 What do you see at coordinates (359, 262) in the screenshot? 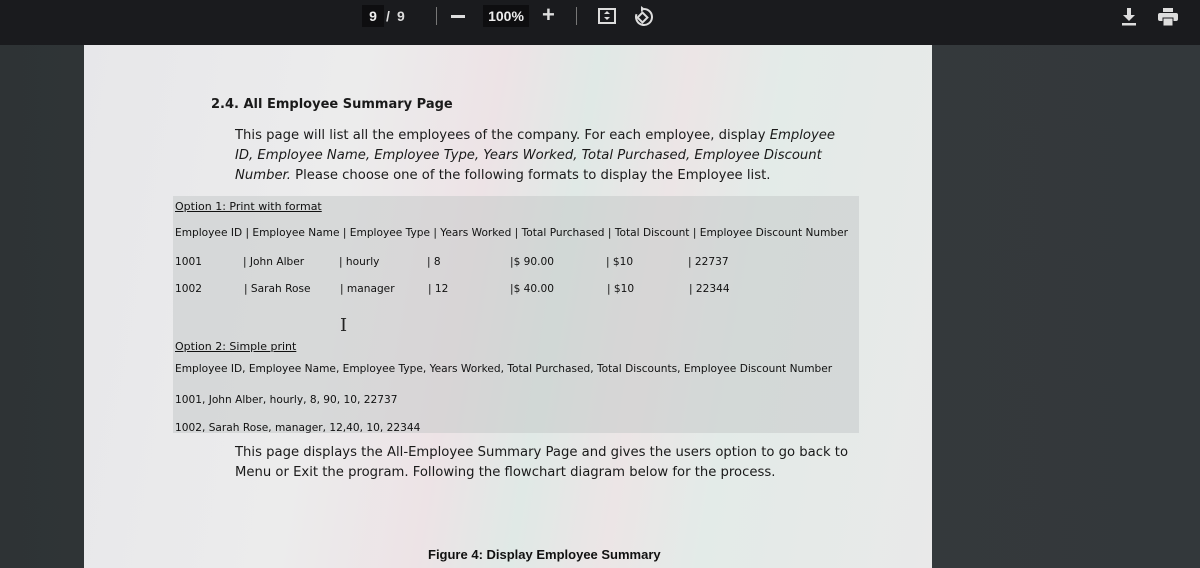
I see `cell-type: | hourly` at bounding box center [359, 262].